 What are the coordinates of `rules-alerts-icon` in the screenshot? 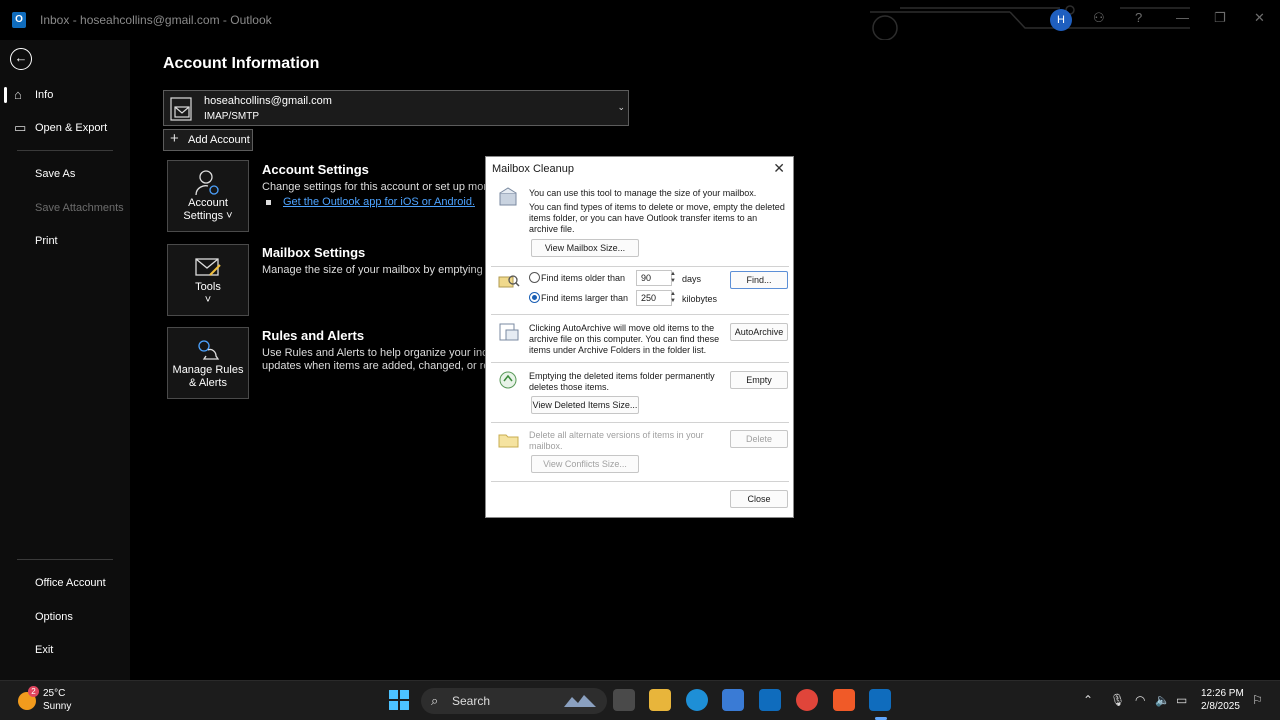 It's located at (209, 350).